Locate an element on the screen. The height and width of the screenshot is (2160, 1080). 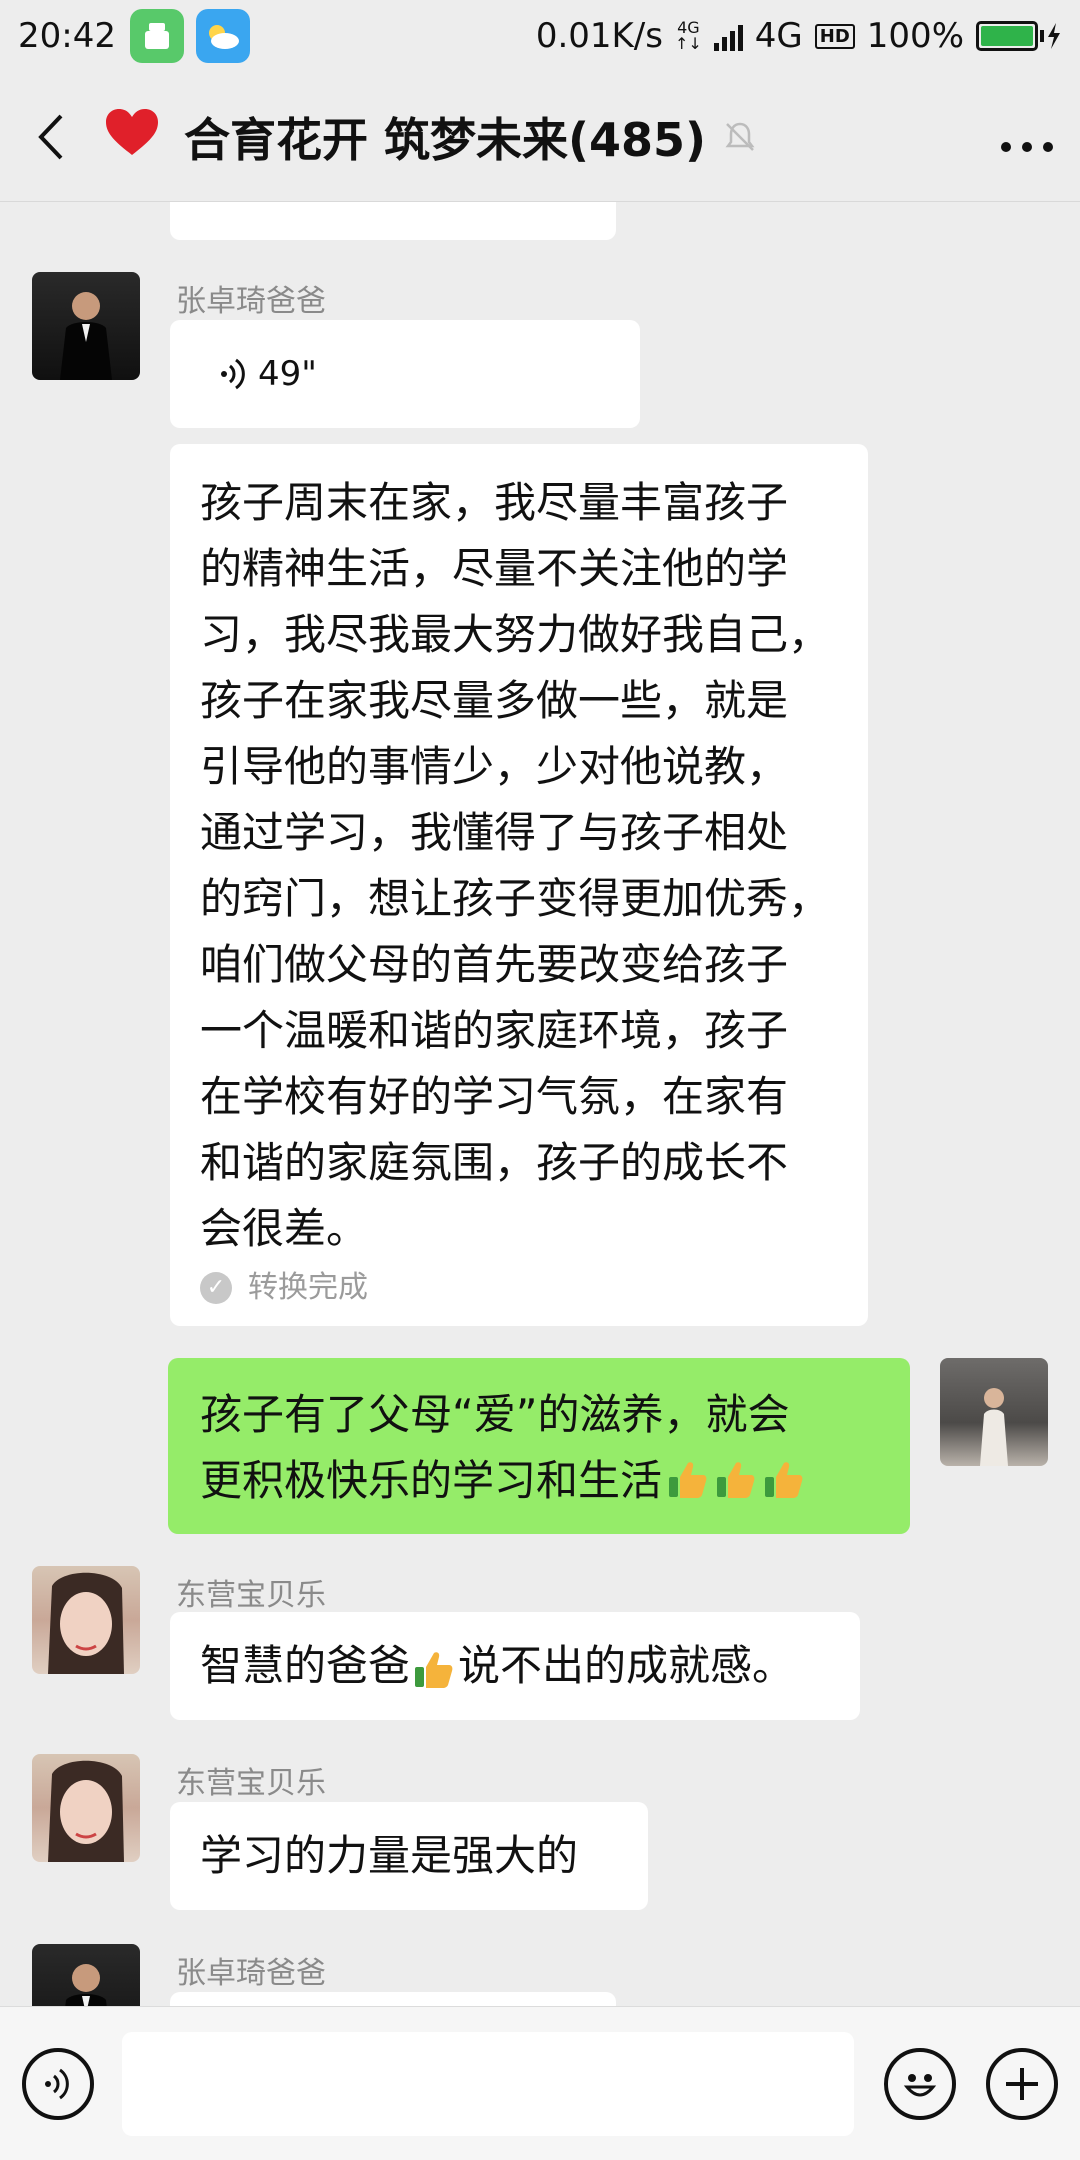
voice-duration: 49" is located at coordinates (287, 374).